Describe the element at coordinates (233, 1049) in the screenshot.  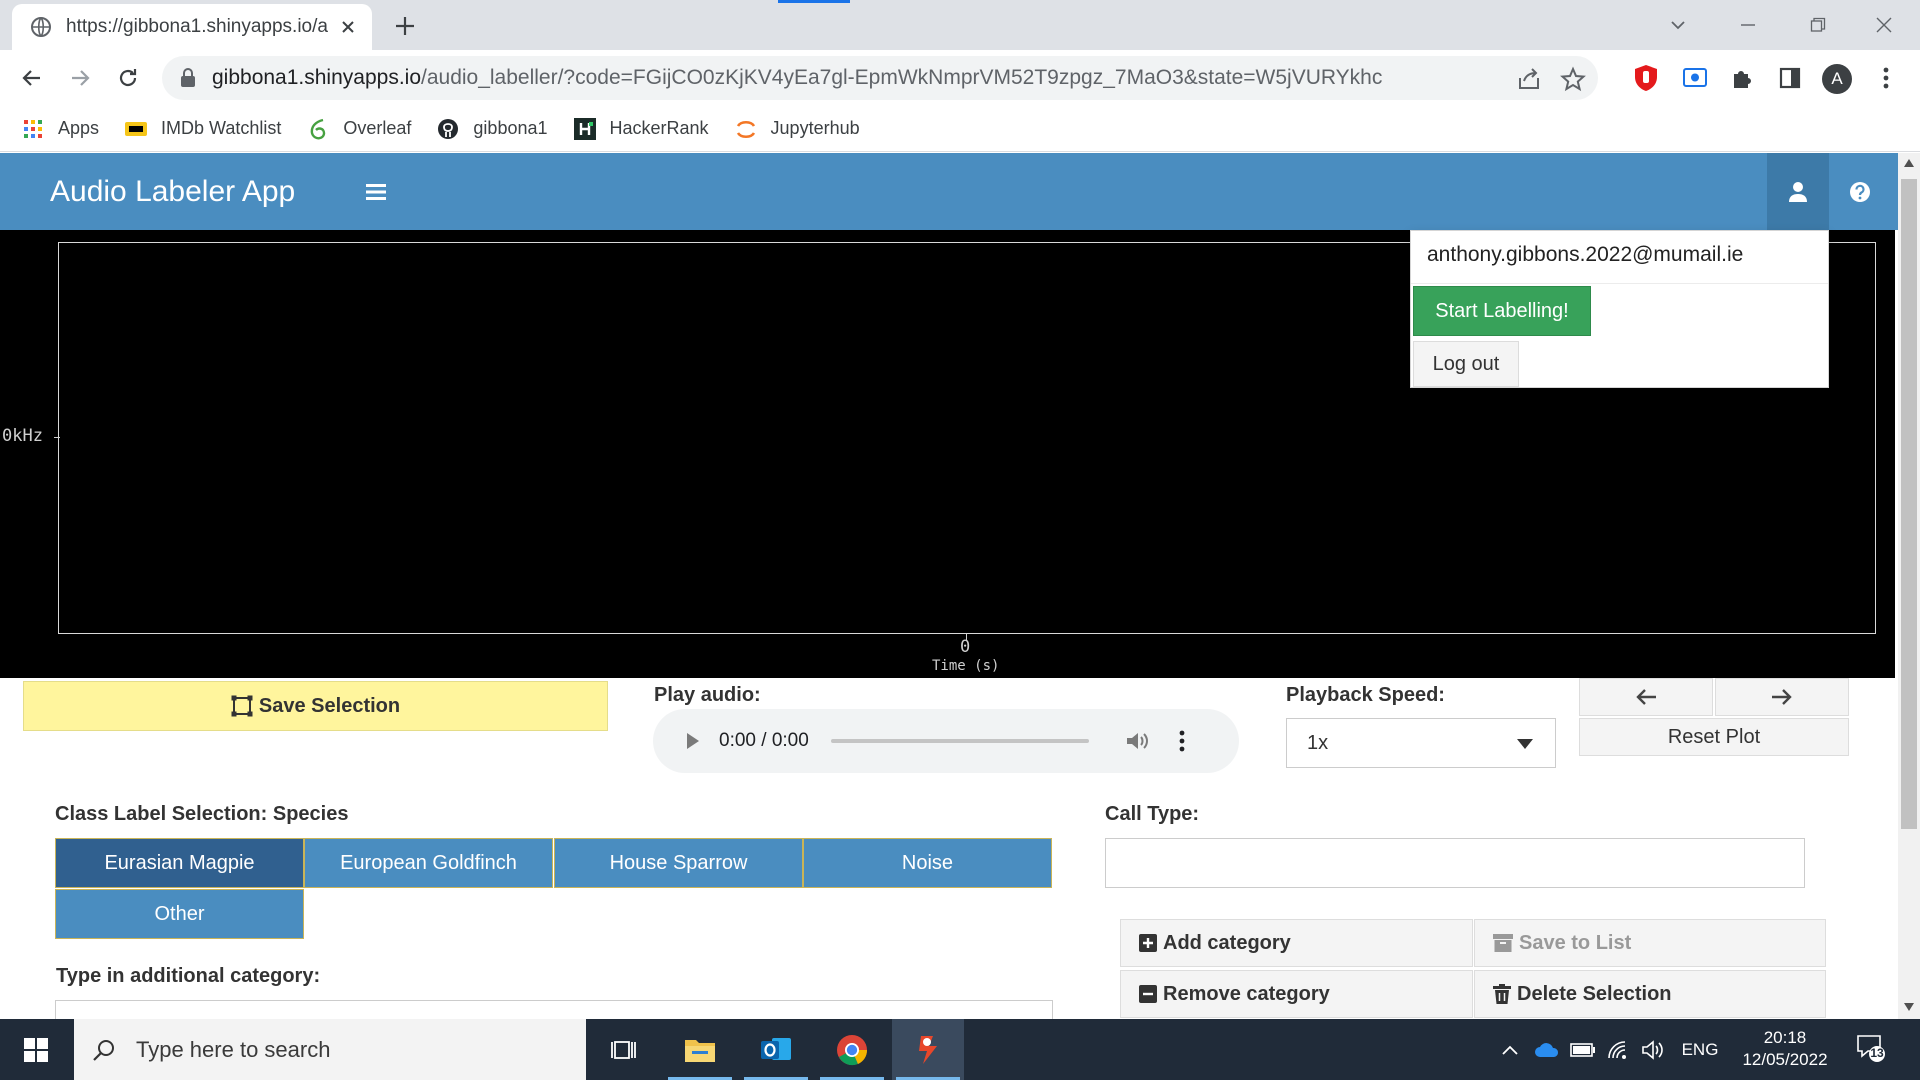
I see `taskbar-search-placeholder: Type here to search` at that location.